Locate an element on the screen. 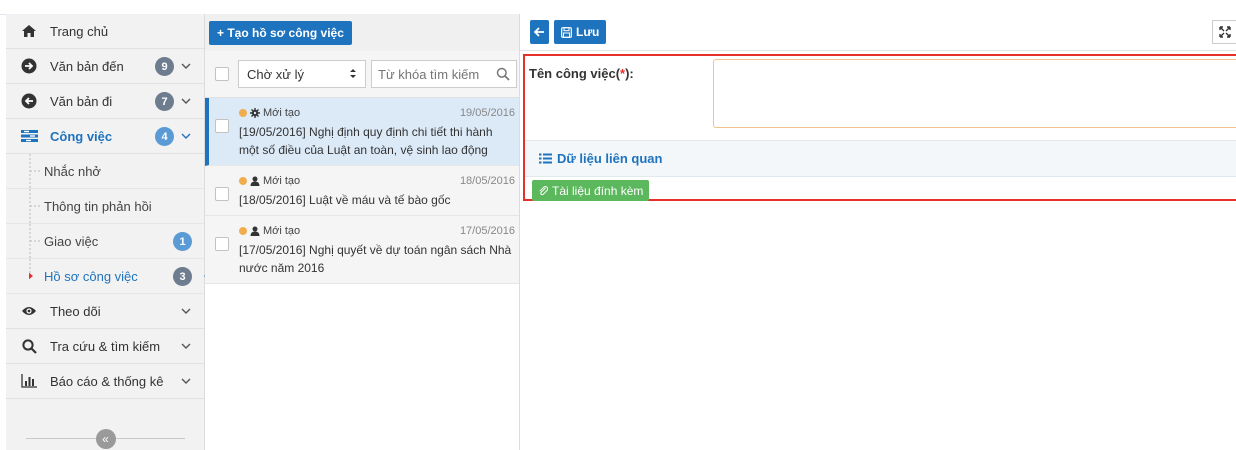  sidebar-item-label: Theo dõi is located at coordinates (75, 311).